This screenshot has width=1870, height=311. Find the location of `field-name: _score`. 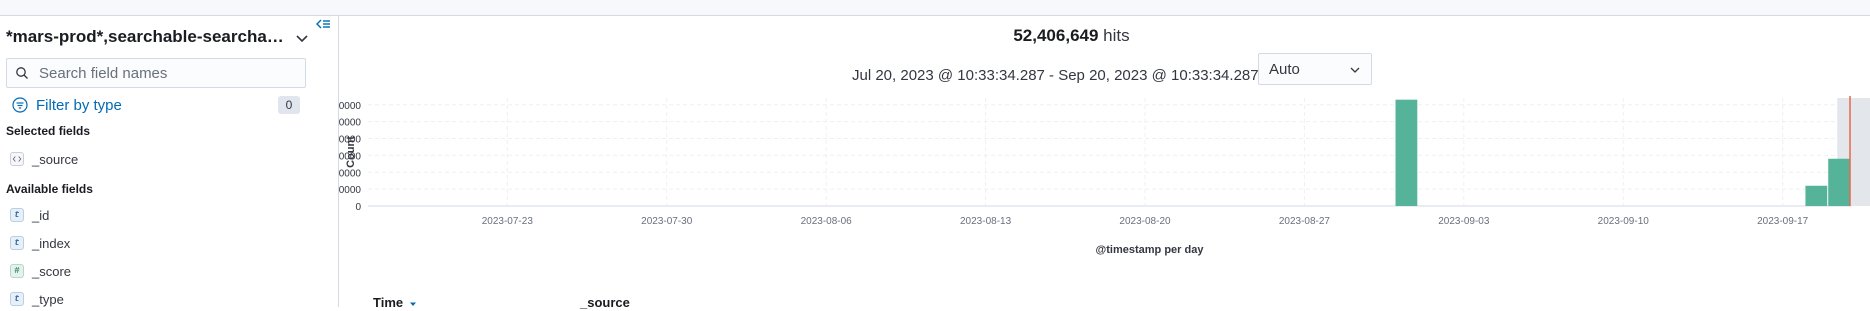

field-name: _score is located at coordinates (52, 271).